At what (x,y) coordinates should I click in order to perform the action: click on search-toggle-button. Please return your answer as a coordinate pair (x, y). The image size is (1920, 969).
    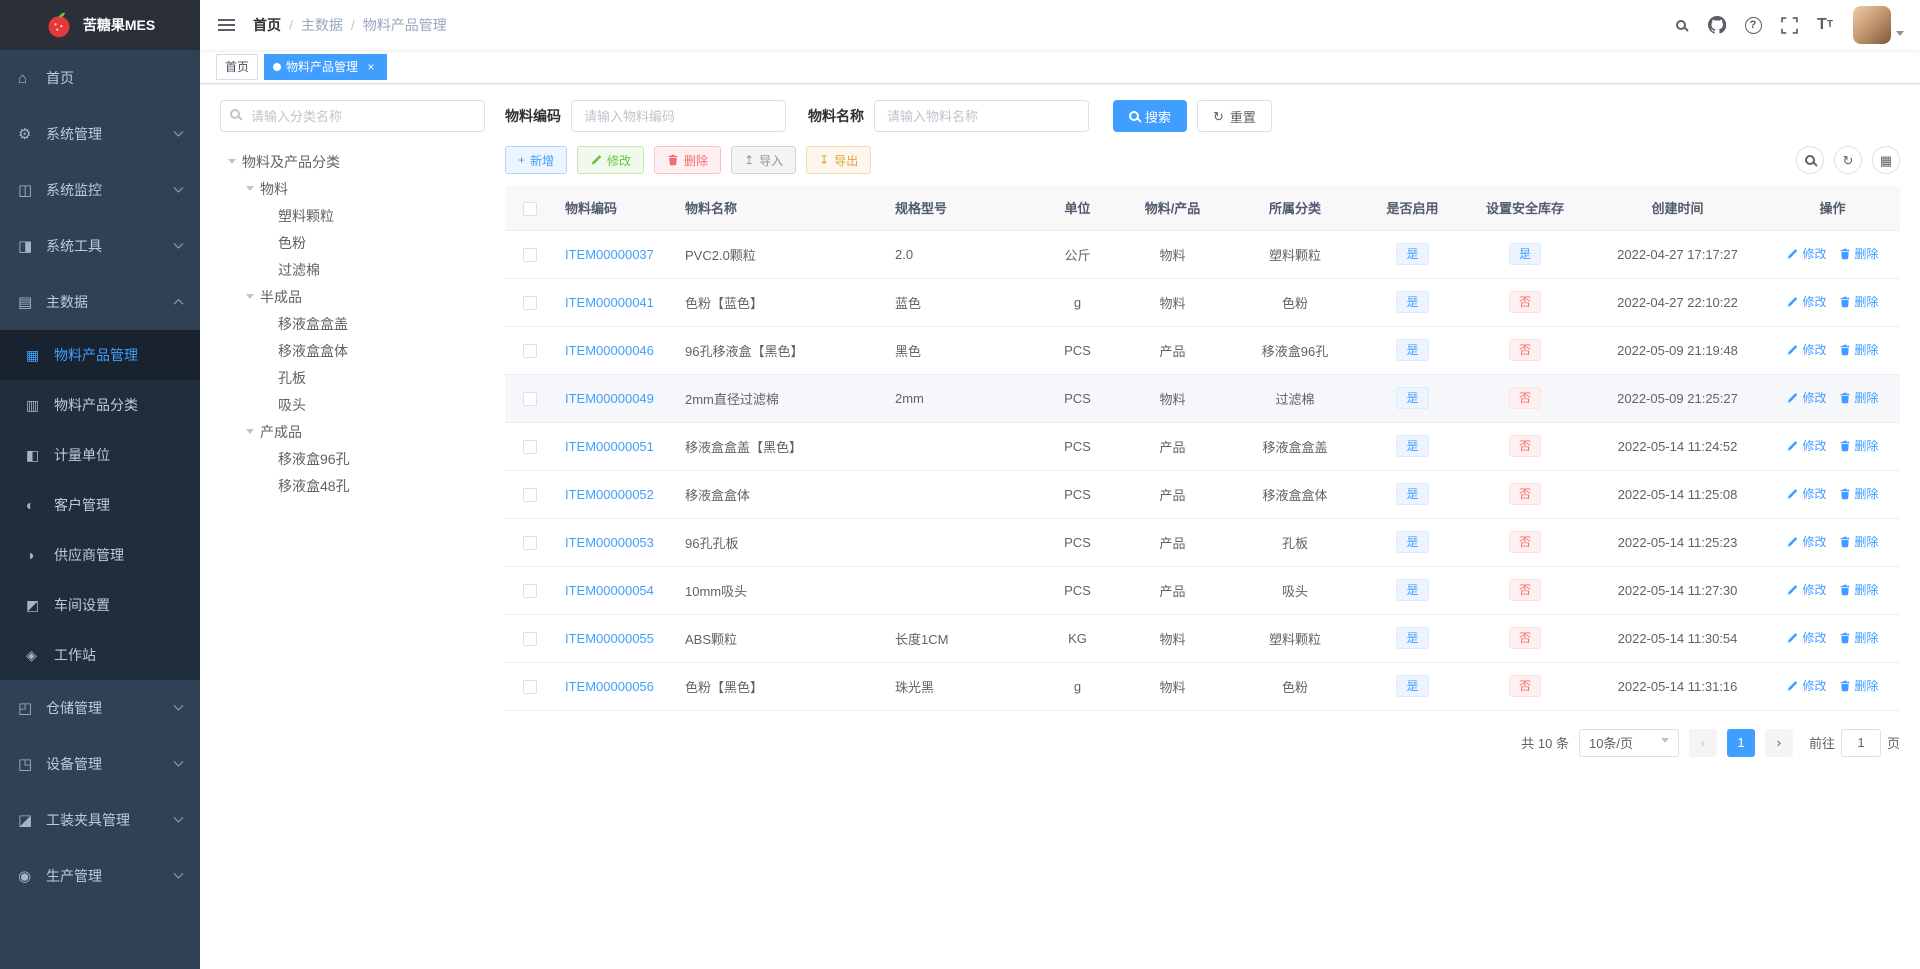
    Looking at the image, I should click on (1810, 160).